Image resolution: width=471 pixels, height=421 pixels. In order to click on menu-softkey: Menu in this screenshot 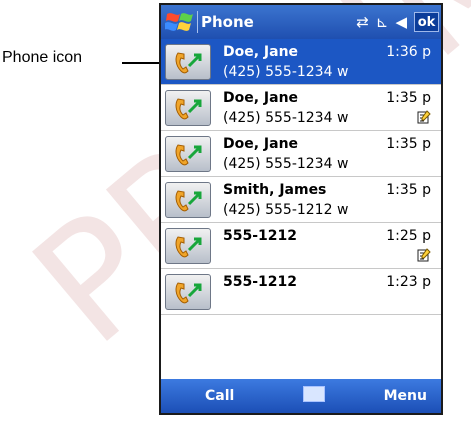, I will do `click(405, 396)`.